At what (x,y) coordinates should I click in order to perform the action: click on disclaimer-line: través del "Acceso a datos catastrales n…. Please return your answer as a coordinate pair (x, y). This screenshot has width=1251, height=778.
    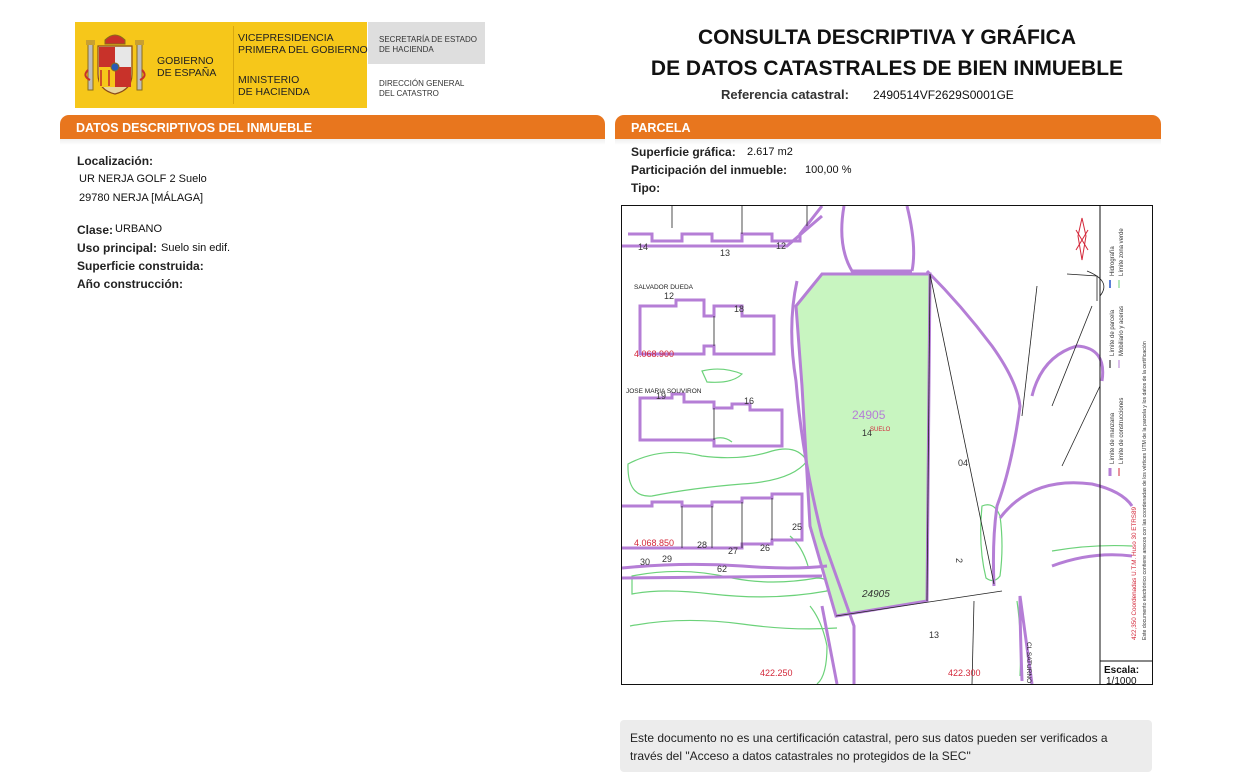
    Looking at the image, I should click on (886, 756).